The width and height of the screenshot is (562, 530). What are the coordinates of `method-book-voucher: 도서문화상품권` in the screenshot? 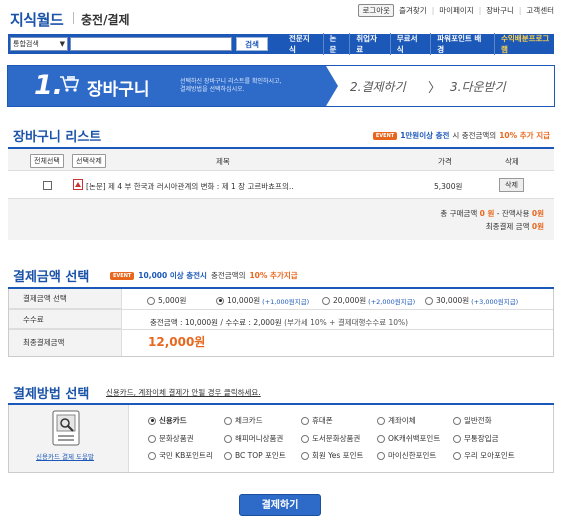 It's located at (330, 438).